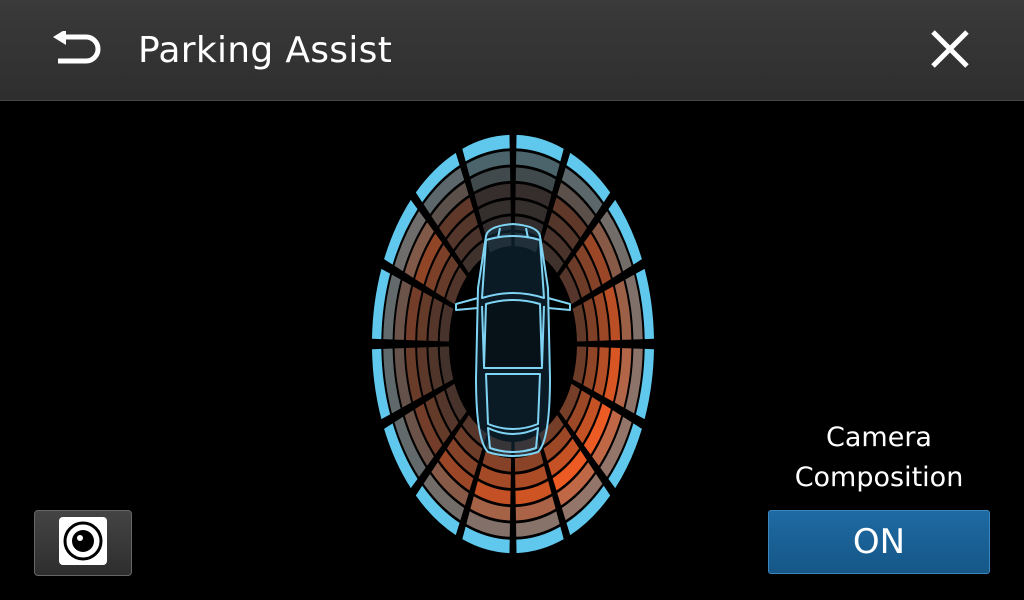 The image size is (1024, 600). What do you see at coordinates (265, 50) in the screenshot?
I see `page-title: Parking Assist` at bounding box center [265, 50].